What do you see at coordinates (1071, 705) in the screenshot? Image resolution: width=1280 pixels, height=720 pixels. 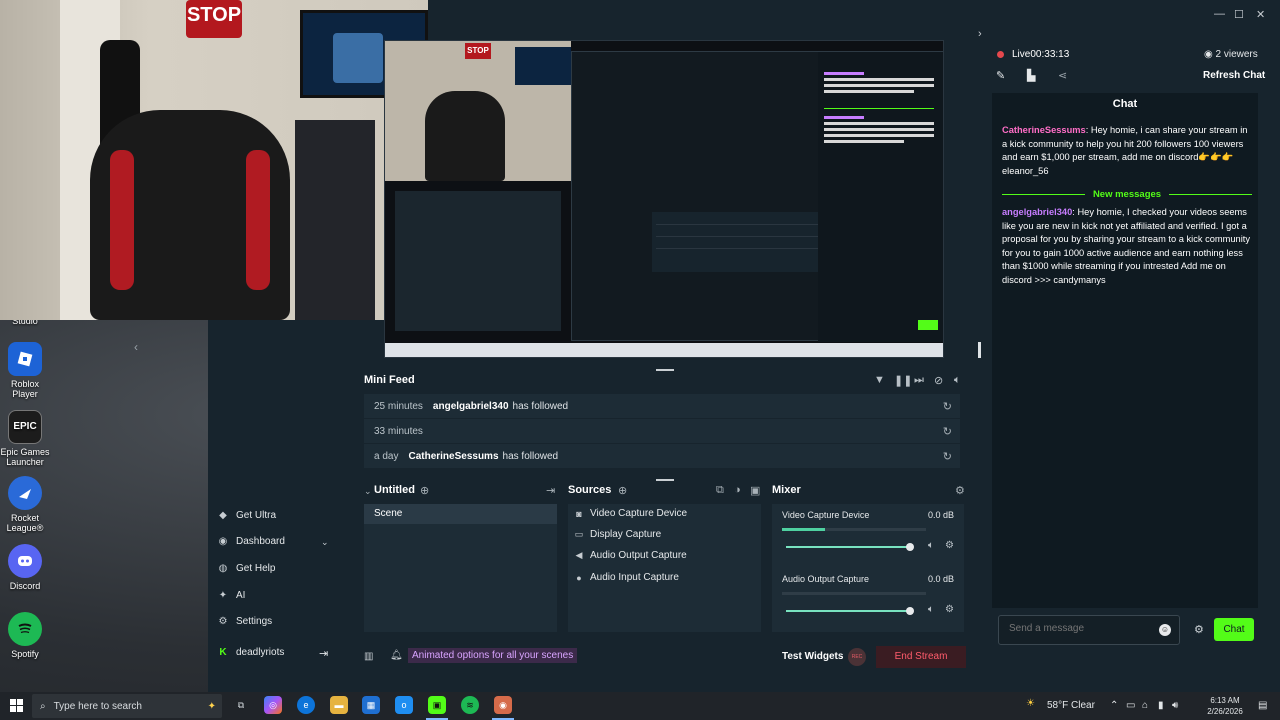 I see `weather-label: 58°F Clear` at bounding box center [1071, 705].